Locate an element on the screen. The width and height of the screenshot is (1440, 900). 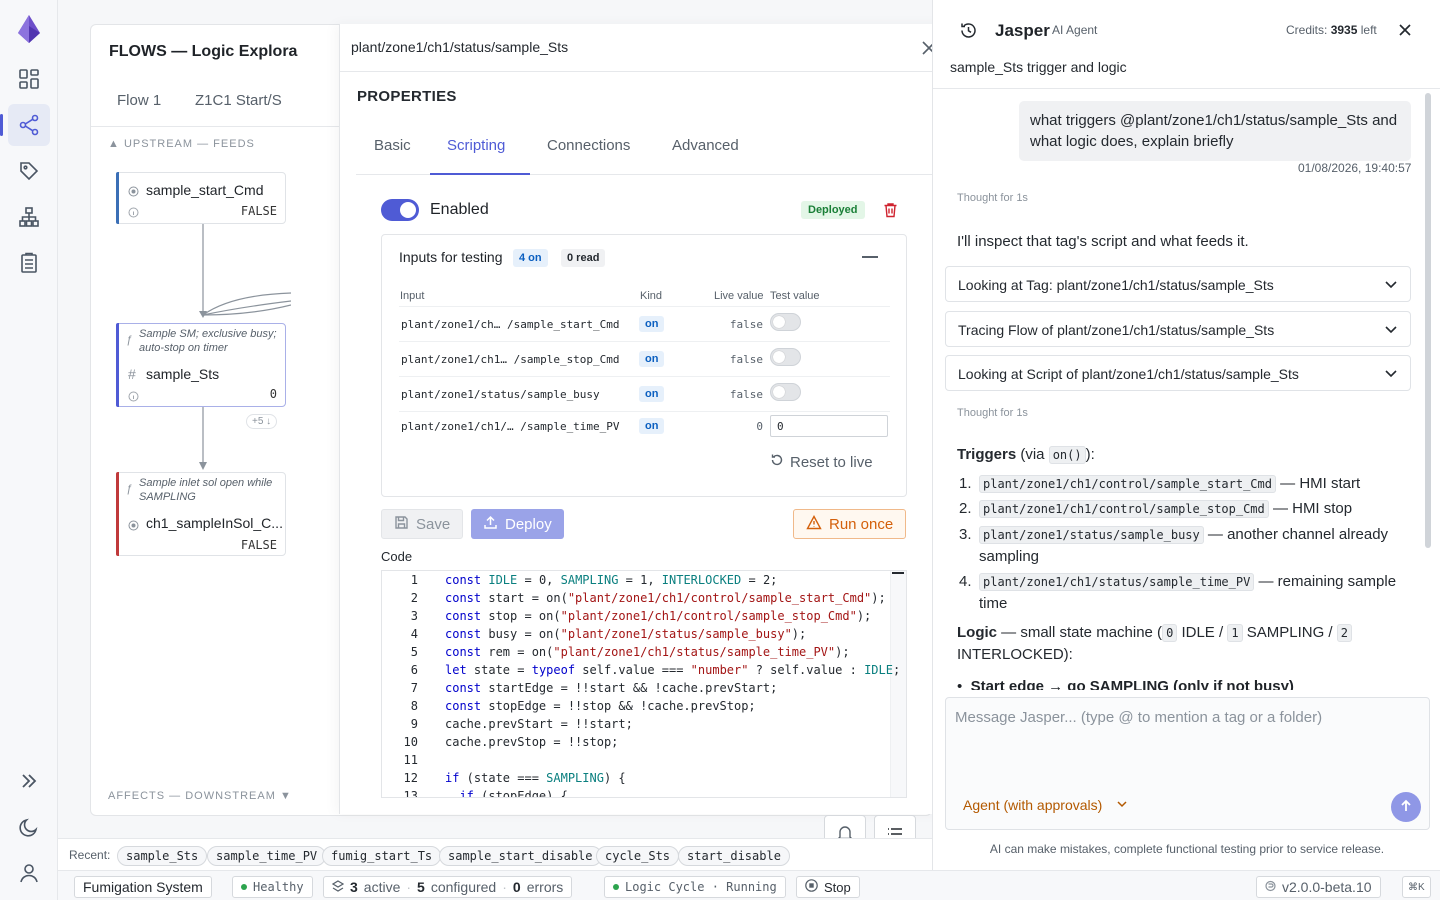
more-downstream-chip: +5 ↓ is located at coordinates (262, 421).